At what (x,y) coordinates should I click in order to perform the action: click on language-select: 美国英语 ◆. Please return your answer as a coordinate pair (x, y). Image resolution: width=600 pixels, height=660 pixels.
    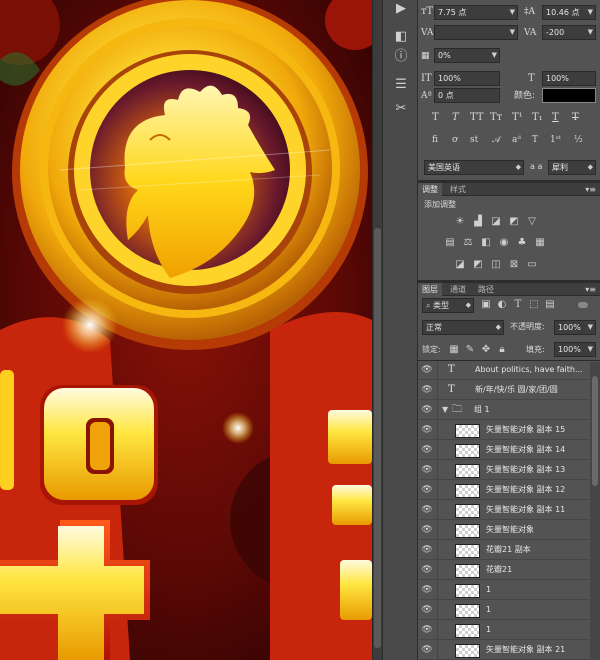
    Looking at the image, I should click on (474, 167).